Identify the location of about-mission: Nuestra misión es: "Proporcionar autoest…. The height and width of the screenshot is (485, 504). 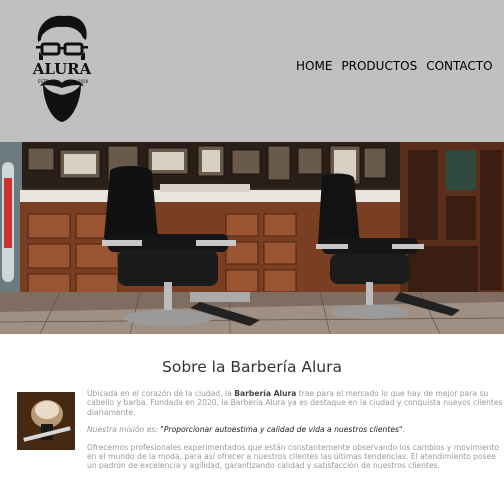
(246, 430).